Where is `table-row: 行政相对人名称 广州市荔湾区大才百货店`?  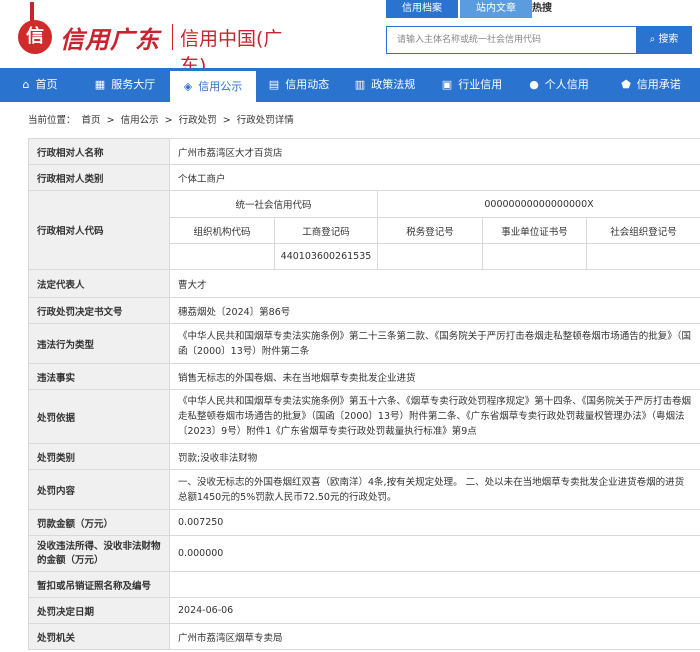
table-row: 行政相对人名称 广州市荔湾区大才百货店 is located at coordinates (364, 151).